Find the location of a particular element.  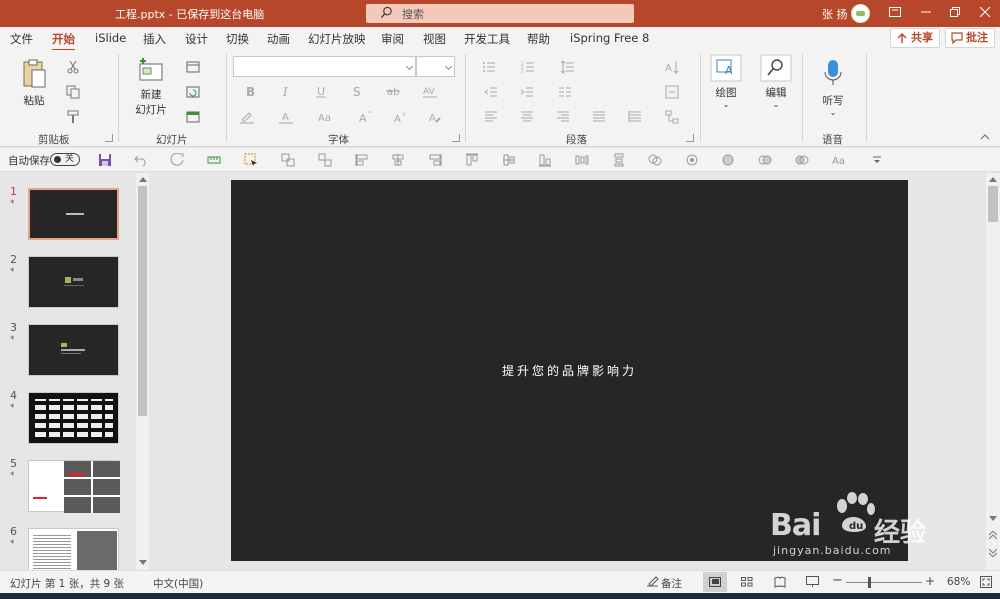

share-button: 共享 is located at coordinates (915, 38).